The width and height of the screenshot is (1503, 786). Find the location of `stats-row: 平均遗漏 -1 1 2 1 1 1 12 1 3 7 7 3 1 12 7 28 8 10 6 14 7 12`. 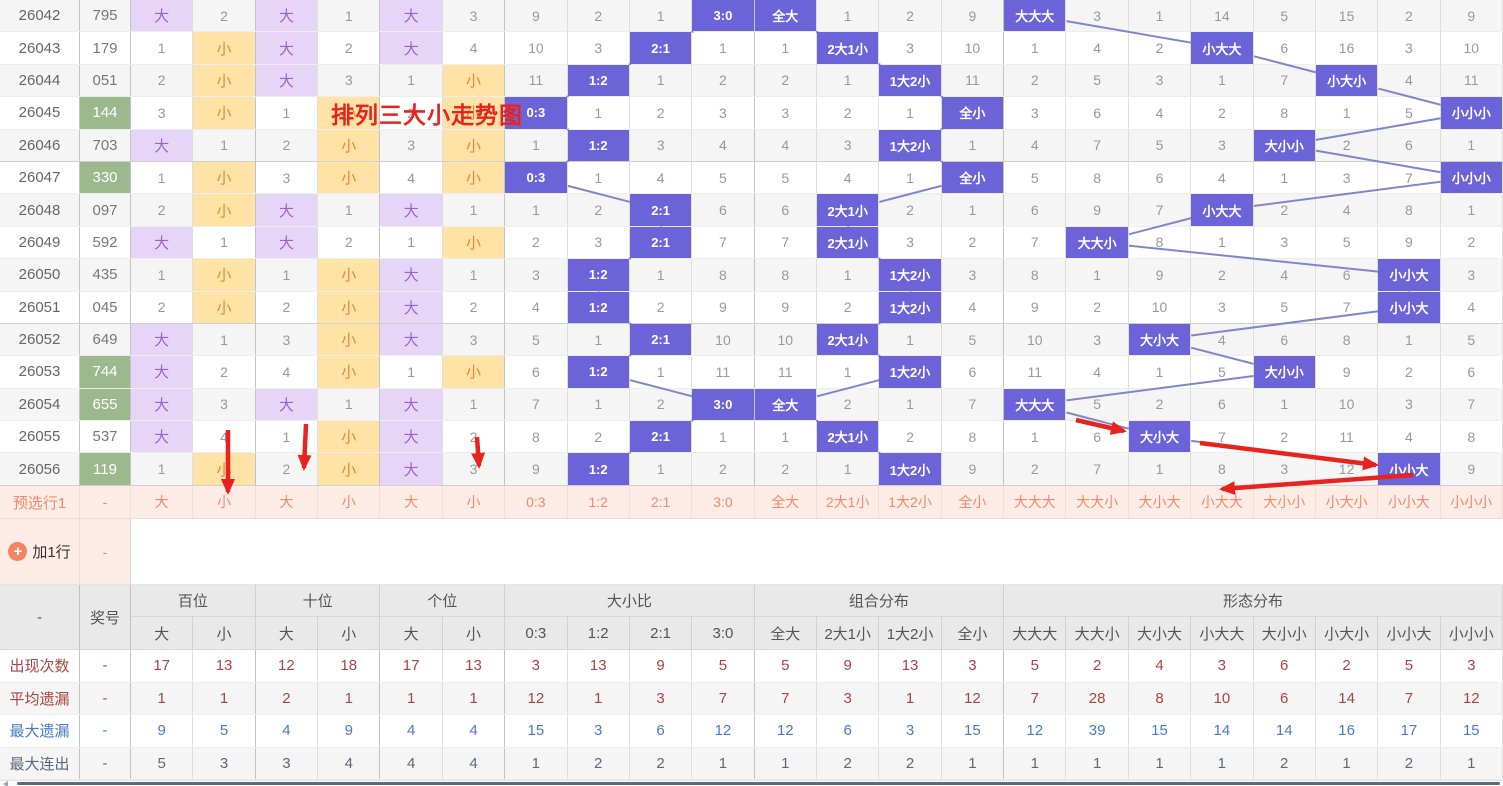

stats-row: 平均遗漏 -1 1 2 1 1 1 12 1 3 7 7 3 1 12 7 28 8 10 6 14 7 12 is located at coordinates (751, 698).